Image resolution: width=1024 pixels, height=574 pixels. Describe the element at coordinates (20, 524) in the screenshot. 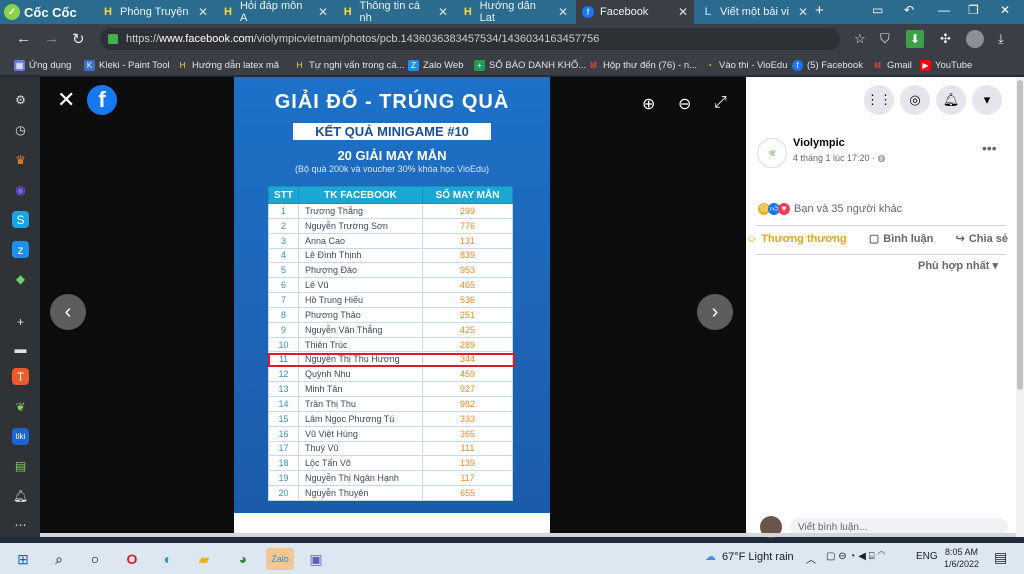

I see `more-dots-icon: ⋯` at that location.